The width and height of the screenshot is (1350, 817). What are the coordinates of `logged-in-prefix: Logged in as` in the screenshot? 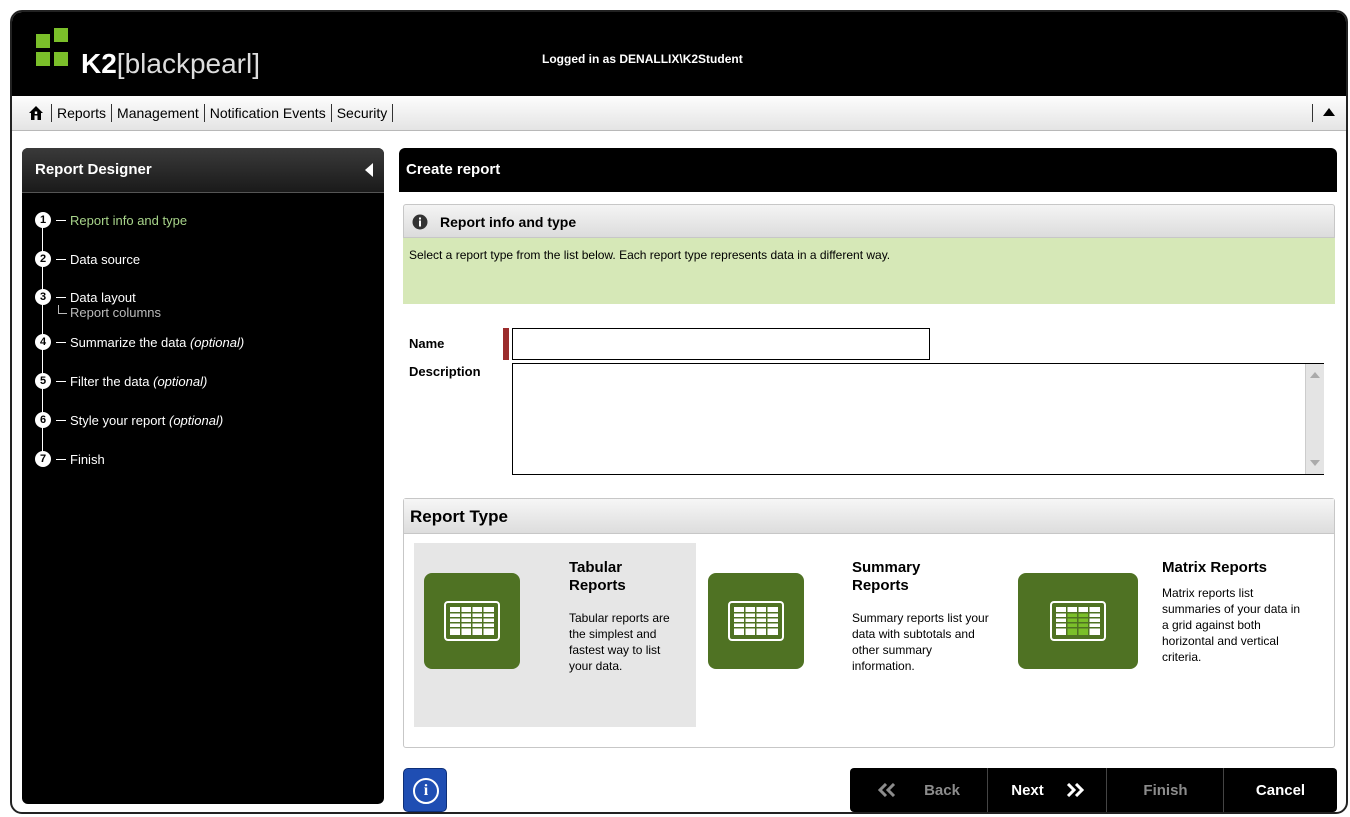 It's located at (579, 59).